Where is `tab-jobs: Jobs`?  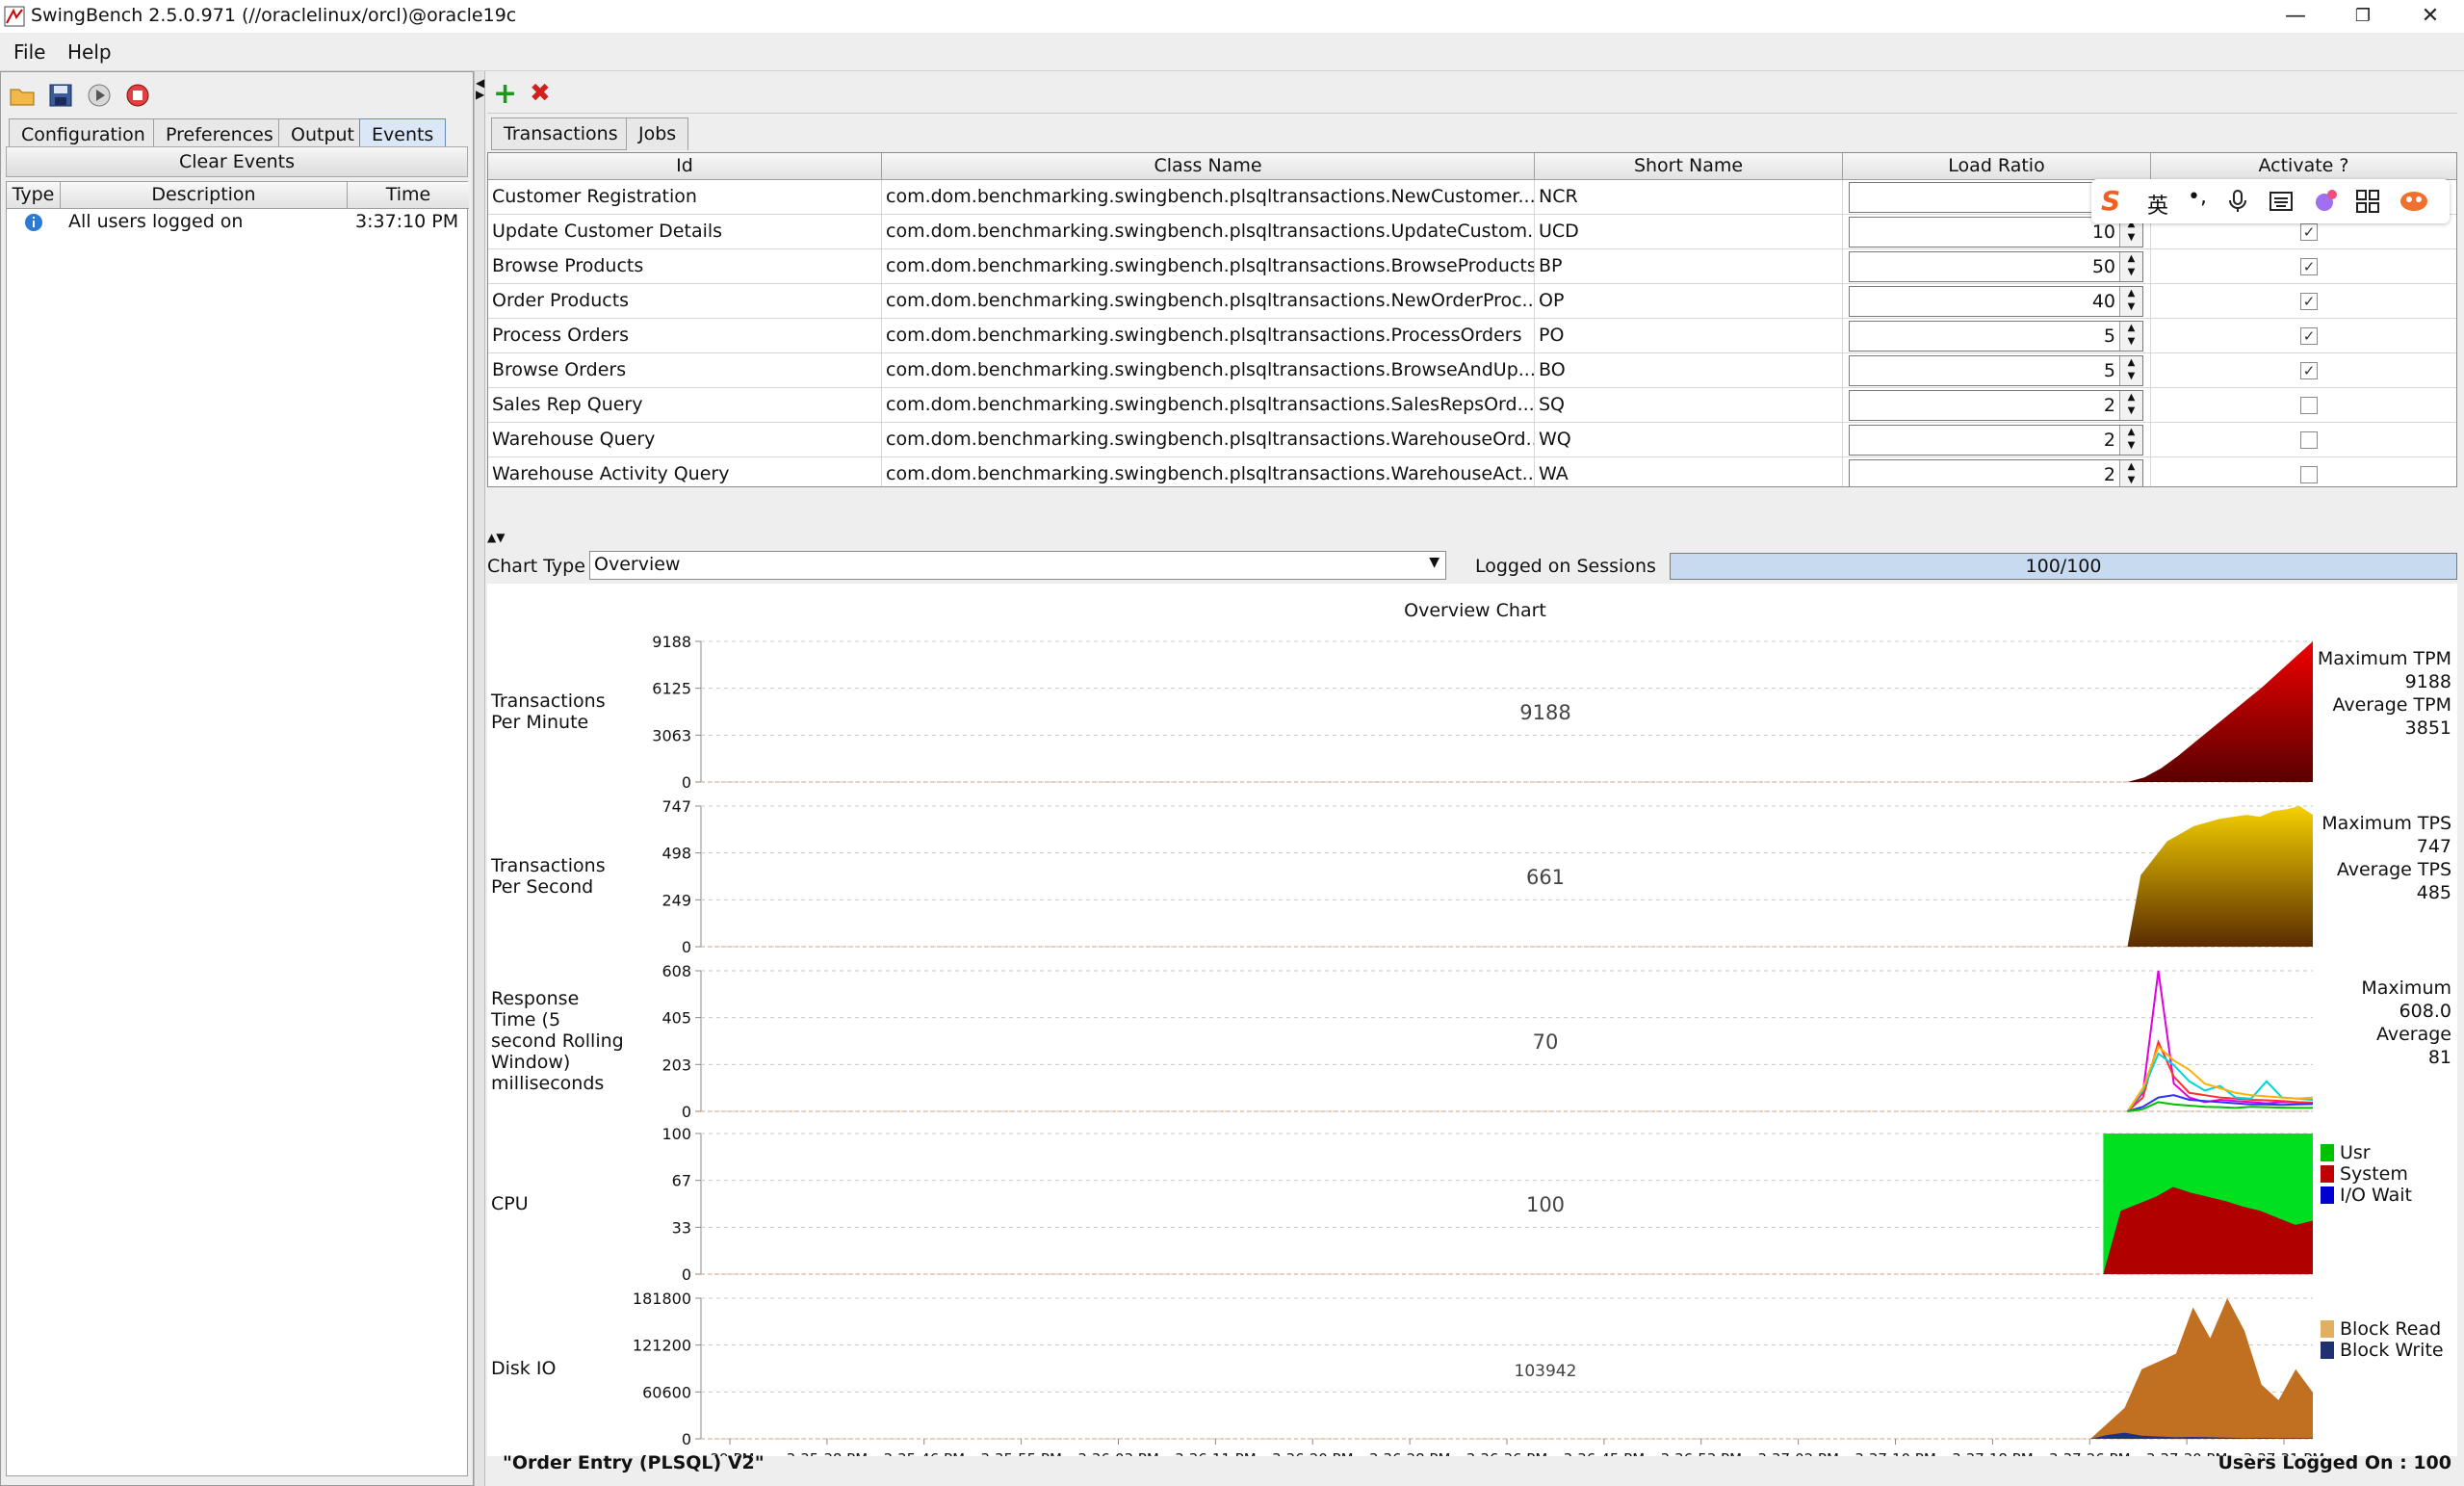 tab-jobs: Jobs is located at coordinates (657, 133).